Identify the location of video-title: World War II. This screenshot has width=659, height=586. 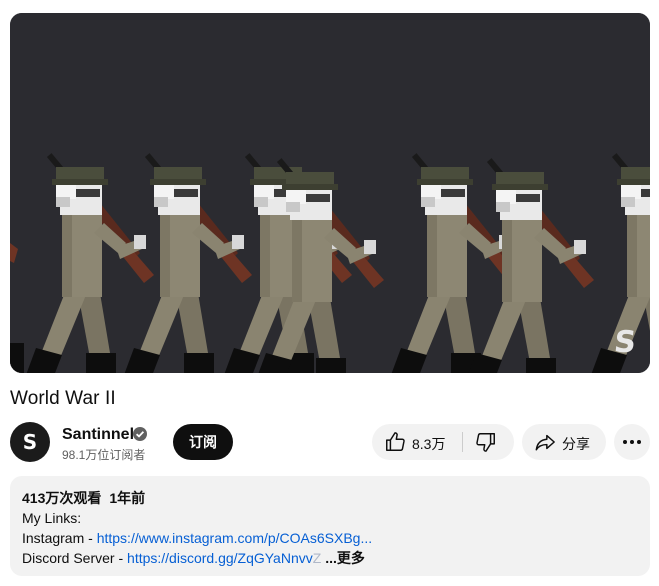
(63, 398).